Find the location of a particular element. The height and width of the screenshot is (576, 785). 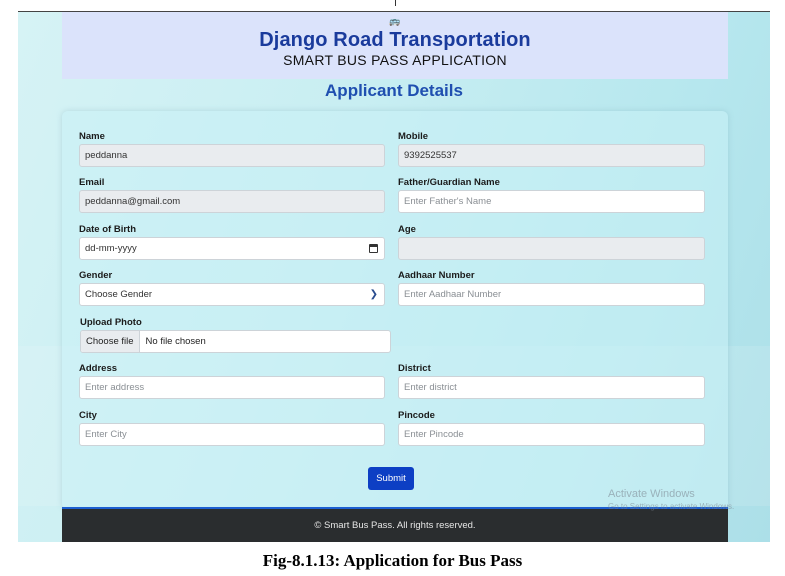

pincode-label: Pincode is located at coordinates (416, 415).